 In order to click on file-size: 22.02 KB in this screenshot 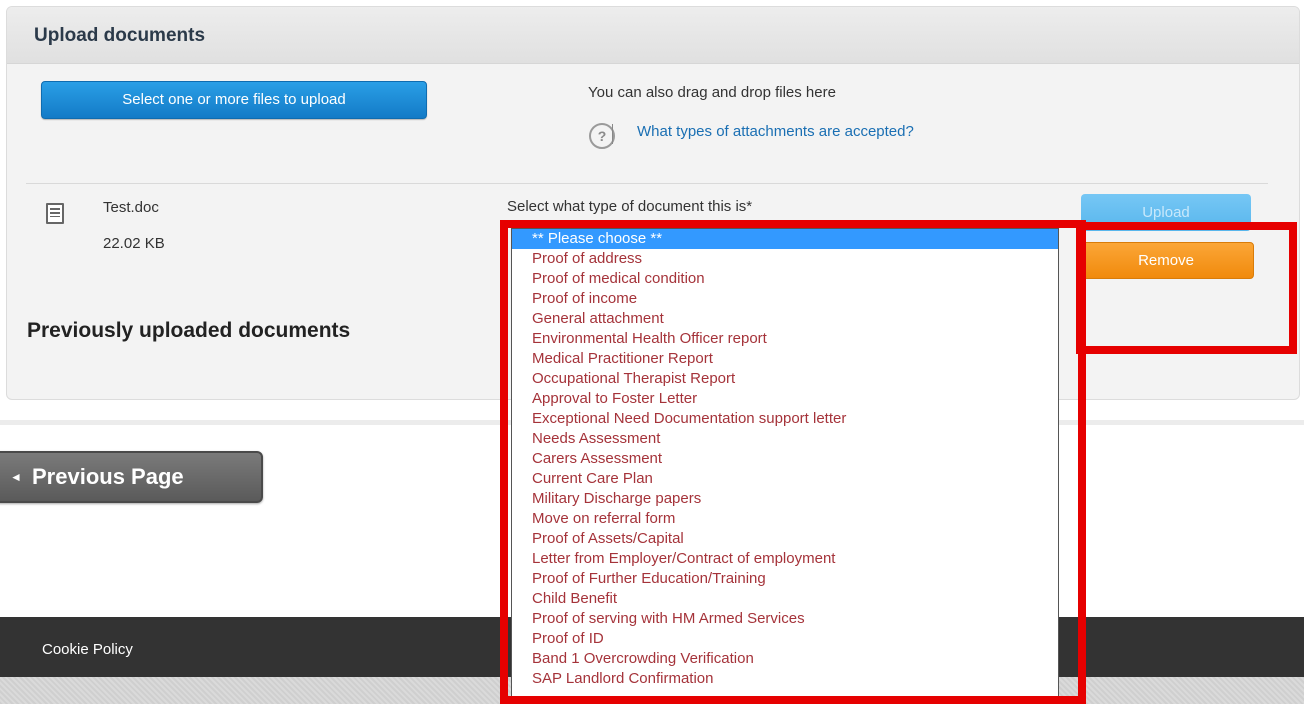, I will do `click(134, 243)`.